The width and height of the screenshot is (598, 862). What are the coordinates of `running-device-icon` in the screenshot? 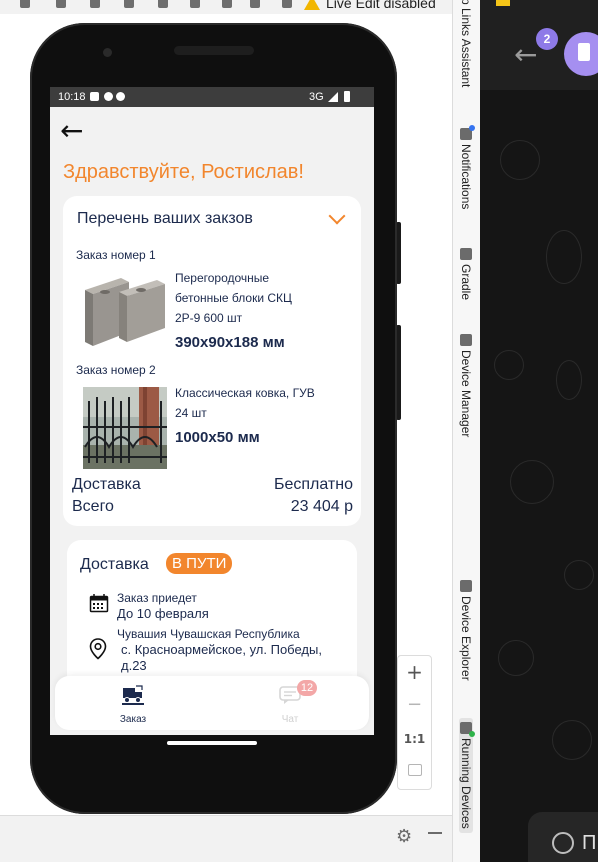 It's located at (467, 729).